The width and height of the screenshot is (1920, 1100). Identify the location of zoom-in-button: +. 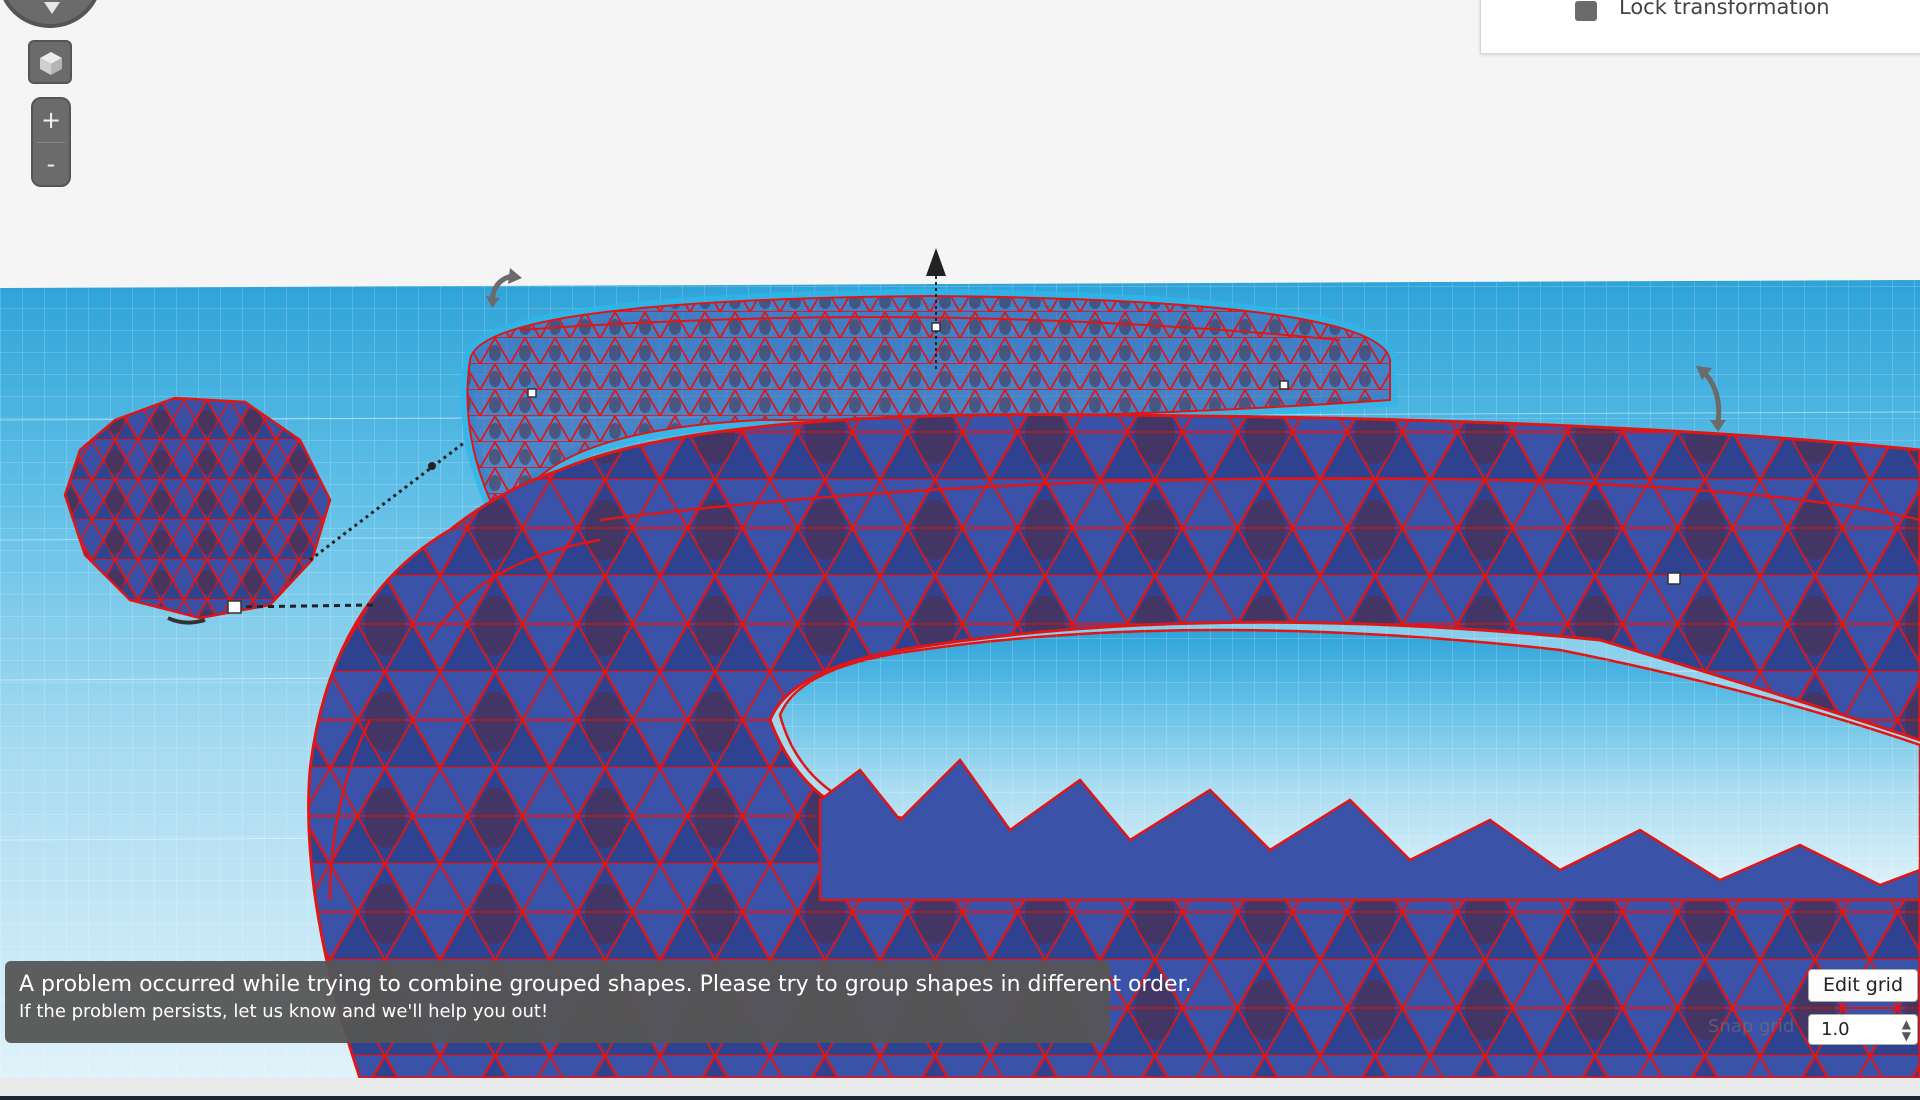
(51, 120).